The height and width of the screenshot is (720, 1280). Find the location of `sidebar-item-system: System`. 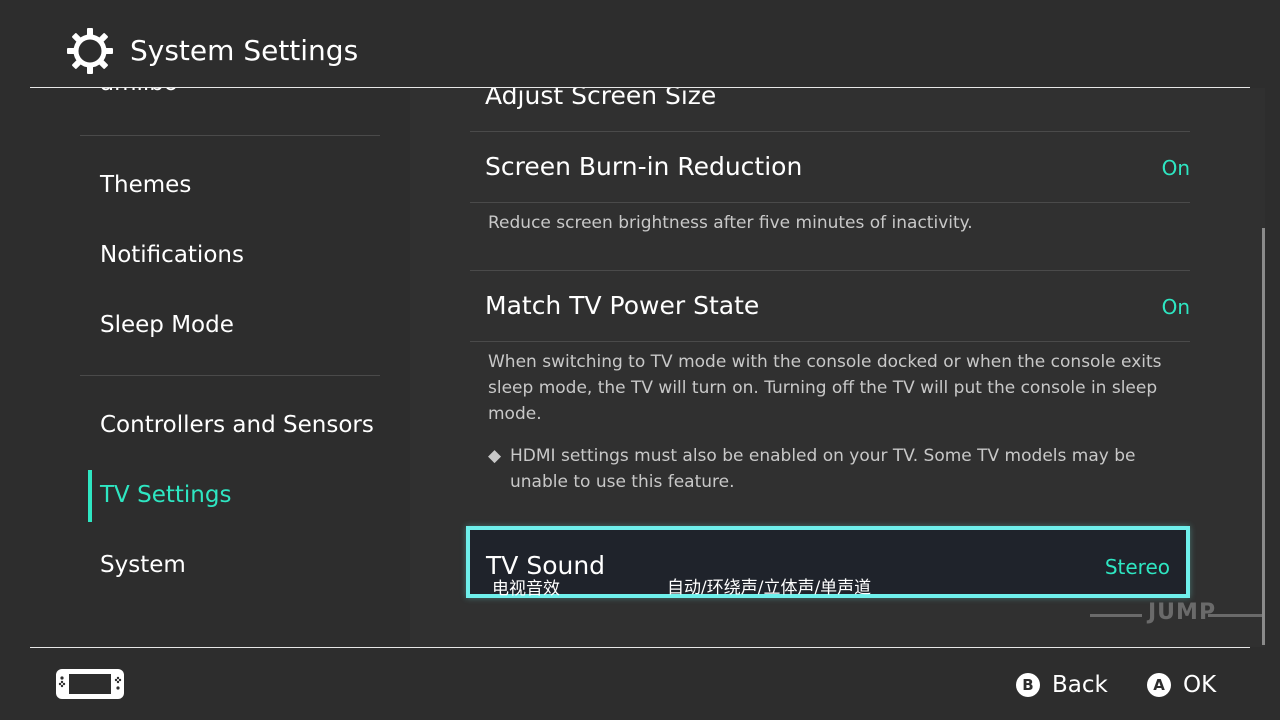

sidebar-item-system: System is located at coordinates (143, 565).